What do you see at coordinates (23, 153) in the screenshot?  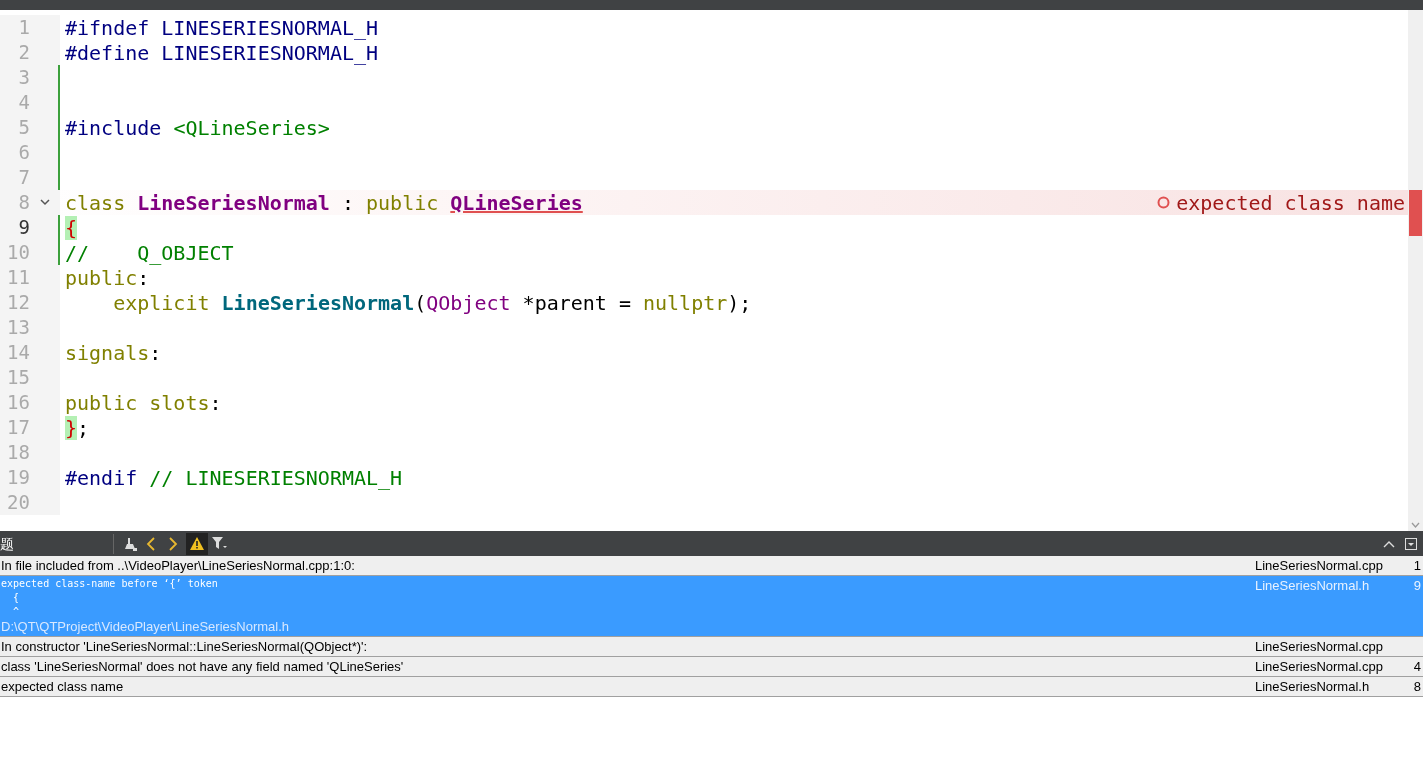 I see `line-number: 6` at bounding box center [23, 153].